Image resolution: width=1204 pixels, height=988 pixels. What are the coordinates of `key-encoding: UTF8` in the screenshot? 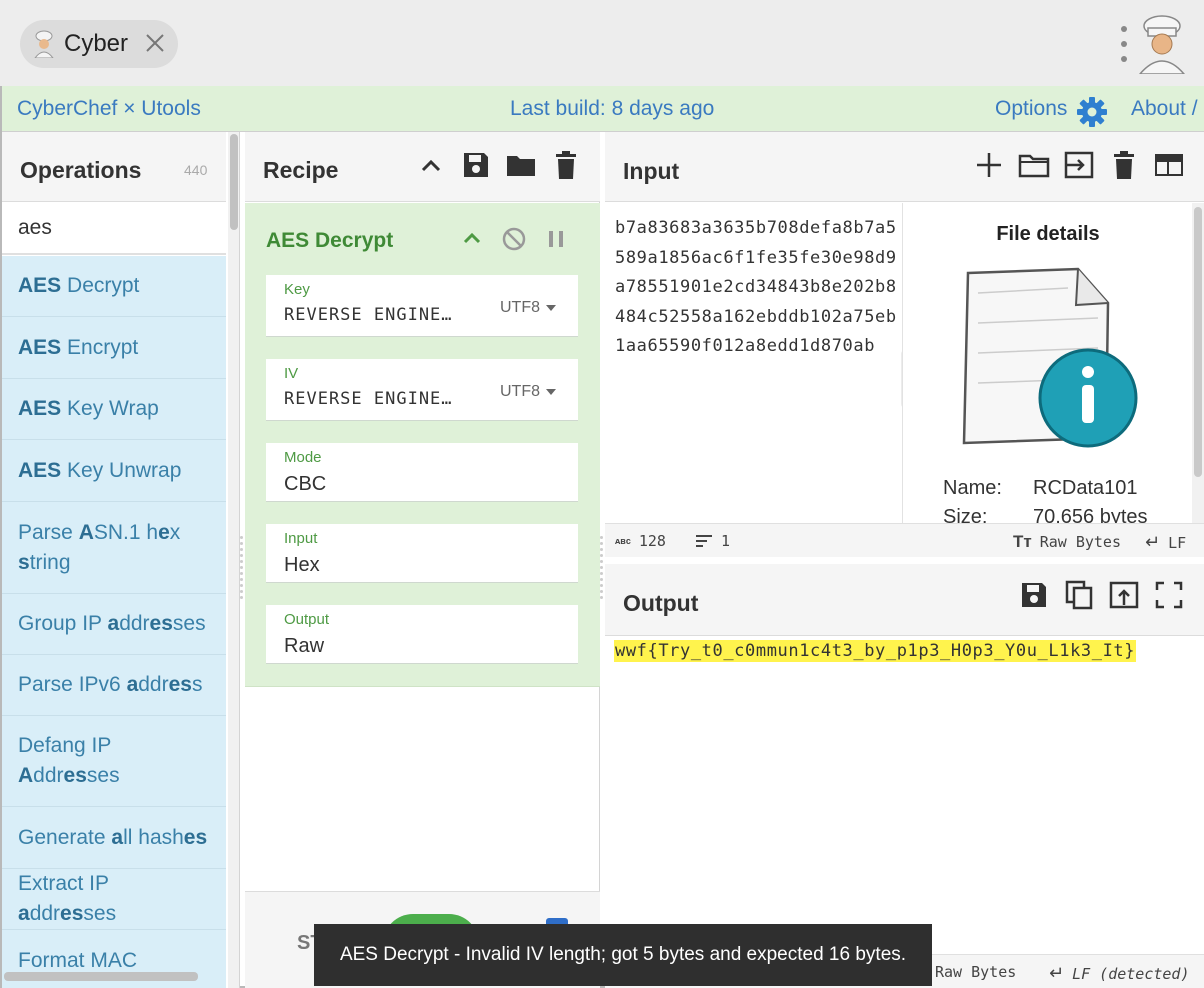 It's located at (520, 307).